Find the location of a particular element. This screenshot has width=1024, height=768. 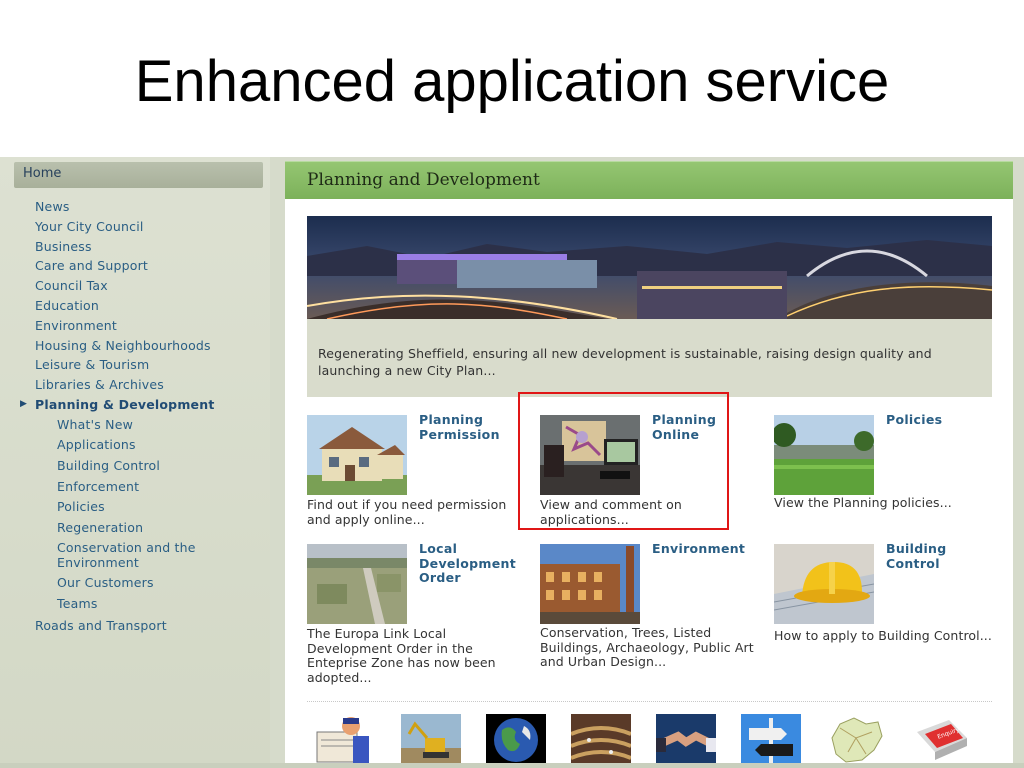

subnav-item-our-customers: Our Customers is located at coordinates (135, 583).